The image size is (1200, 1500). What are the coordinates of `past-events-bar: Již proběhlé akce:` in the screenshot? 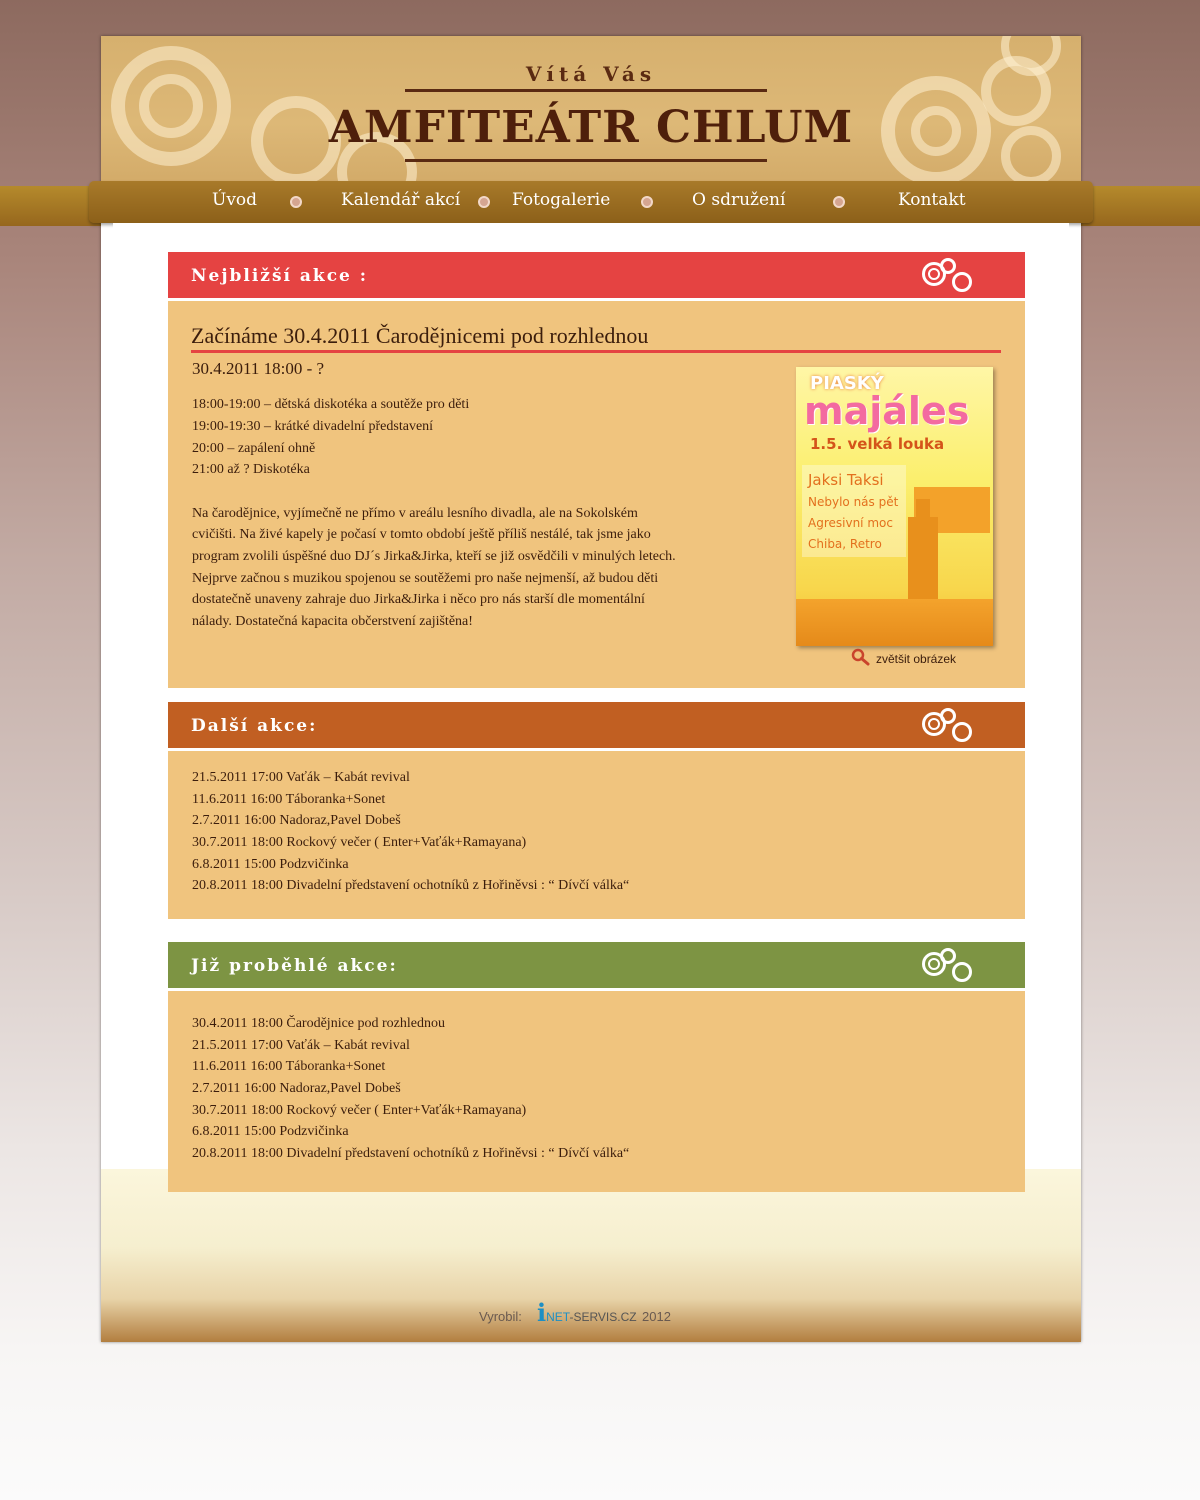 It's located at (596, 965).